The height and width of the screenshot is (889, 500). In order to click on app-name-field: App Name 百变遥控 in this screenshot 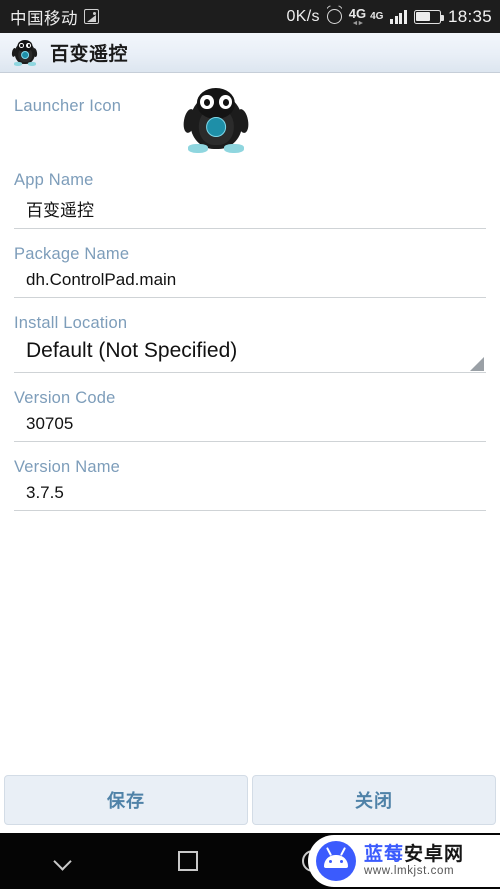, I will do `click(250, 200)`.